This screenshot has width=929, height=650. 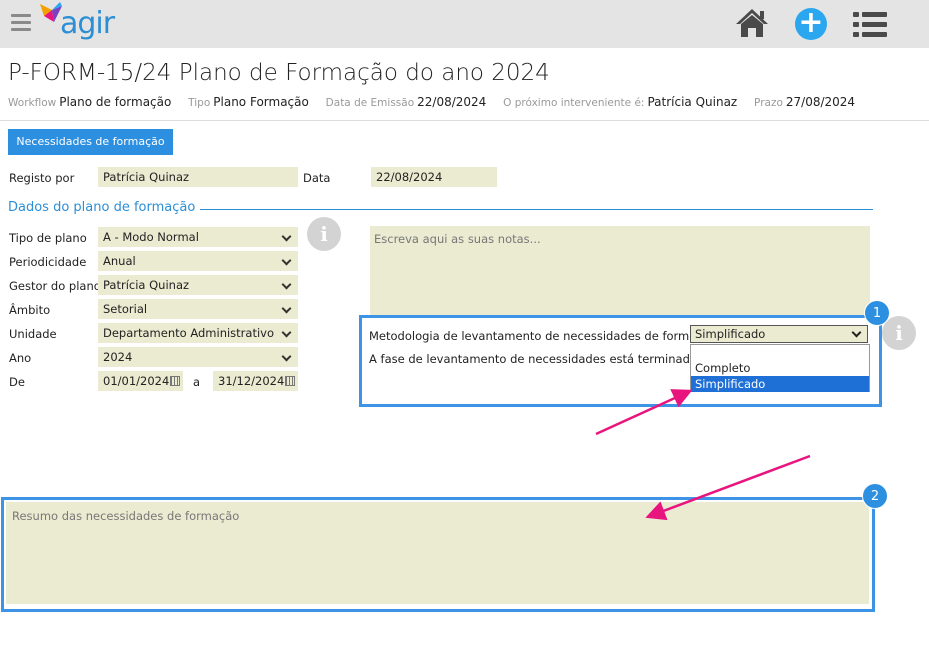 I want to click on annotation-arrows, so click(x=703, y=455).